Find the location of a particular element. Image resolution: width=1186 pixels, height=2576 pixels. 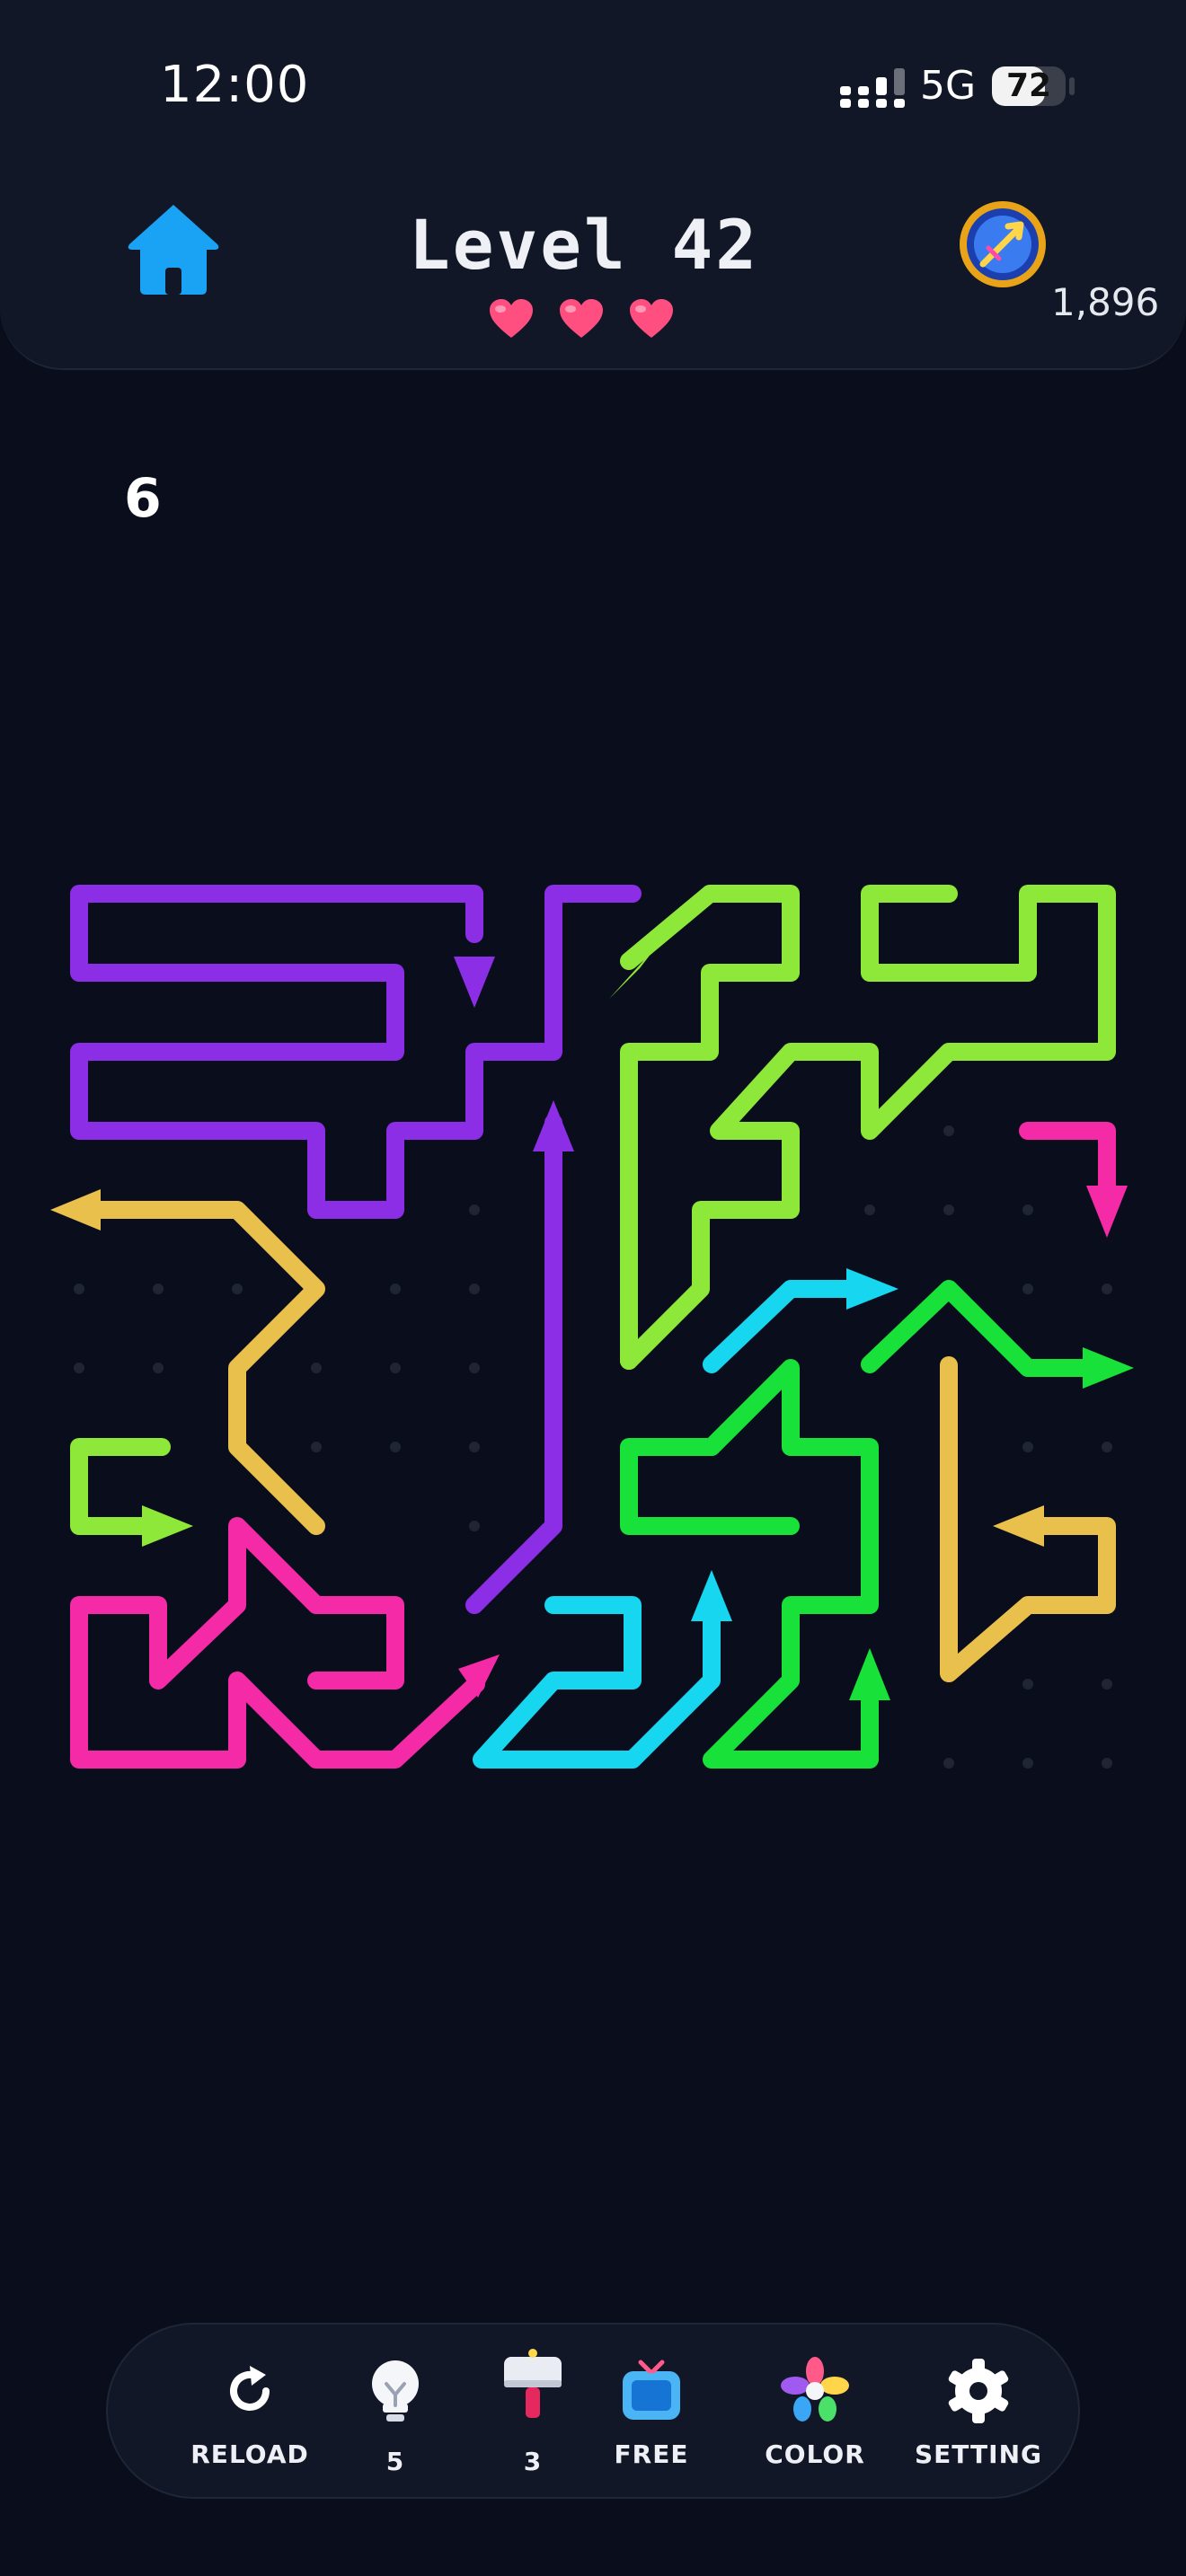

reload-icon is located at coordinates (250, 2388).